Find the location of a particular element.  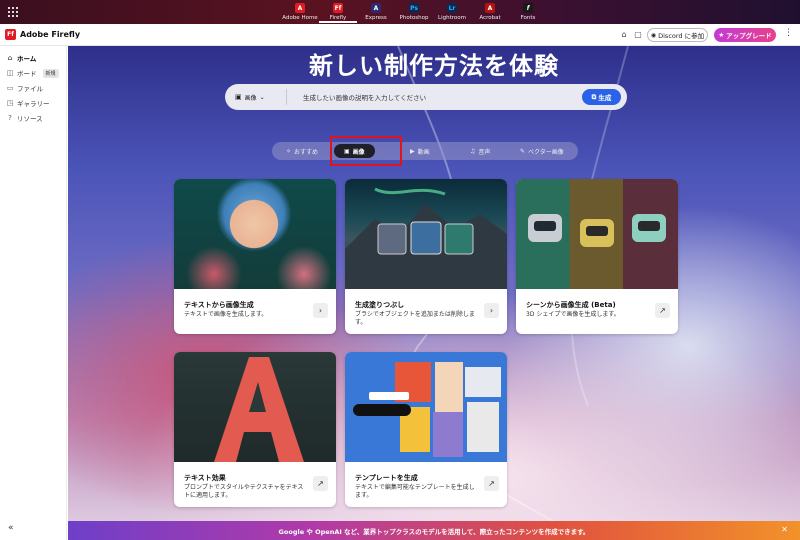

generate-button: ⧉ 生成 is located at coordinates (601, 97).